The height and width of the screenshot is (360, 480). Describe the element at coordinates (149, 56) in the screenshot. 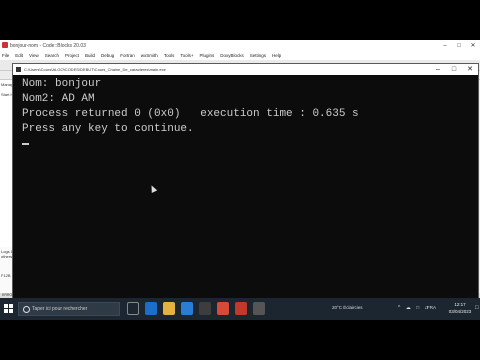

I see `menu-wxsmith: wxSmith` at that location.